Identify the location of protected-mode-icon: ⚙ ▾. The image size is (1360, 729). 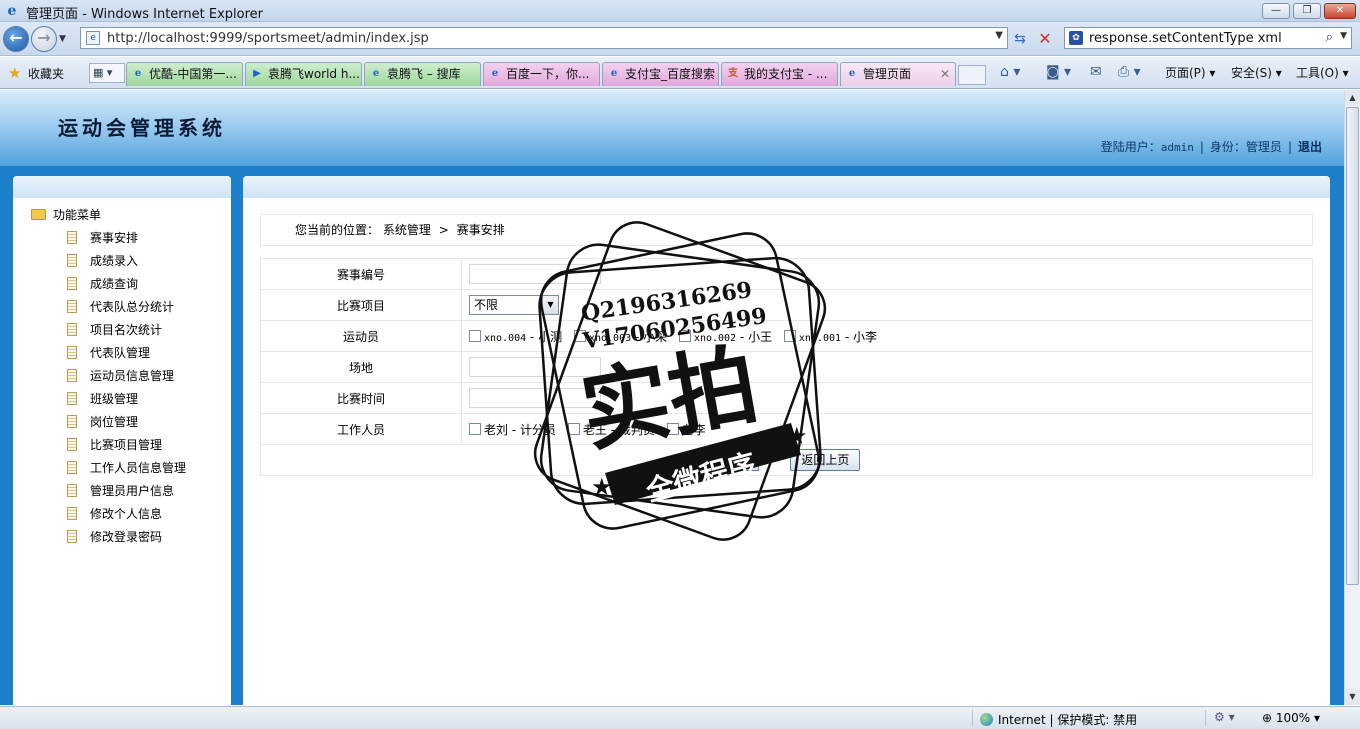
(1224, 717).